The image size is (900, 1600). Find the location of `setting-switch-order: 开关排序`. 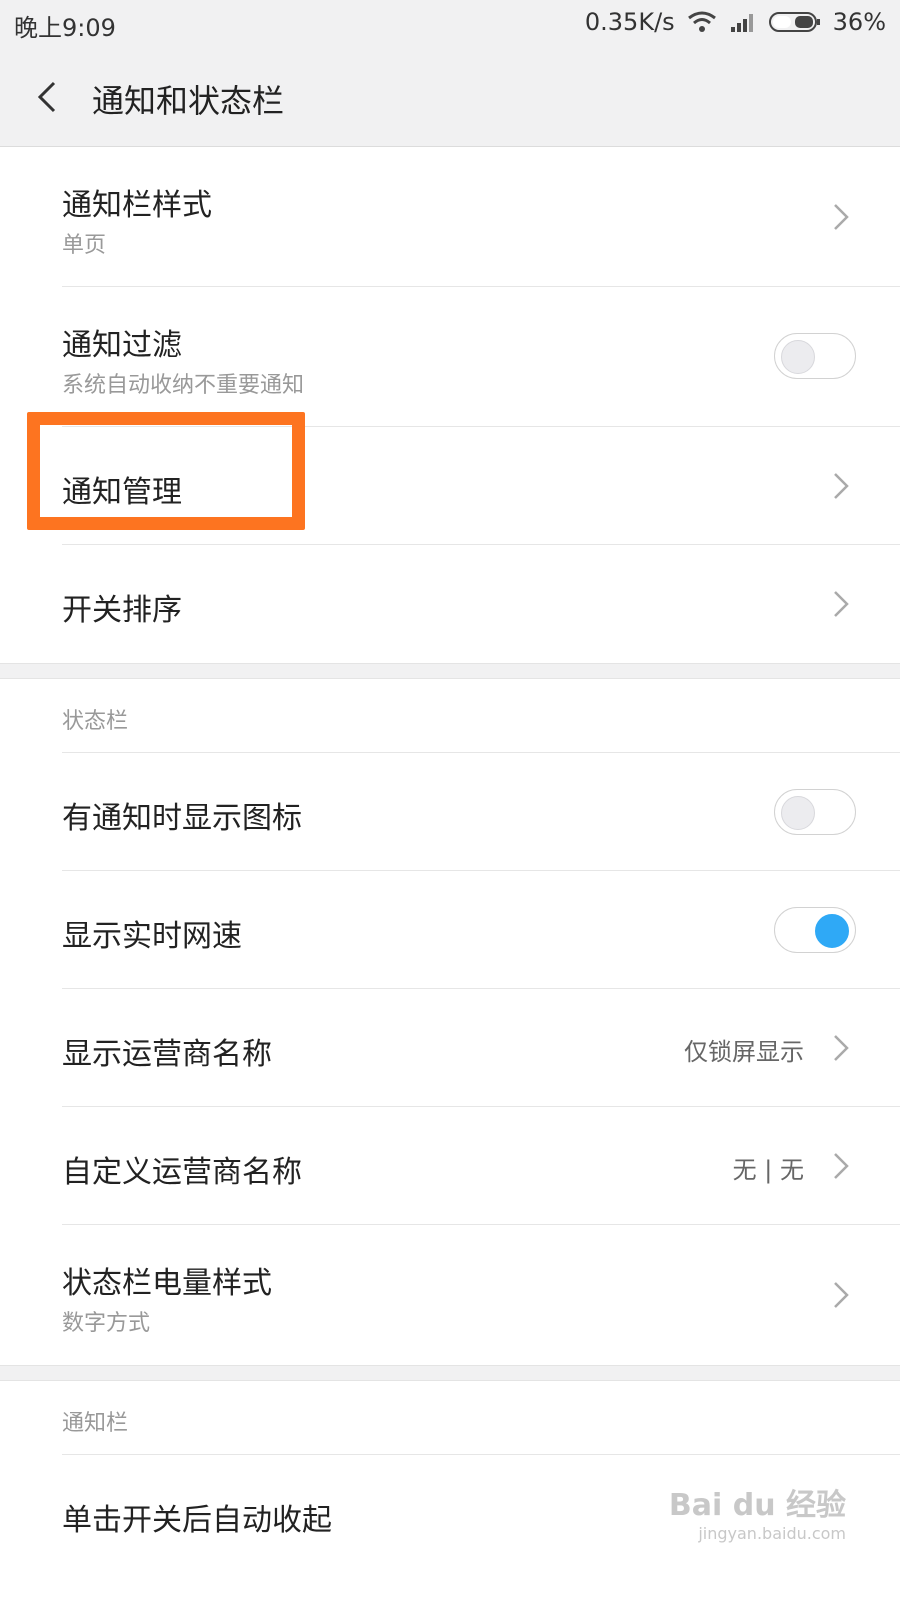

setting-switch-order: 开关排序 is located at coordinates (450, 604).